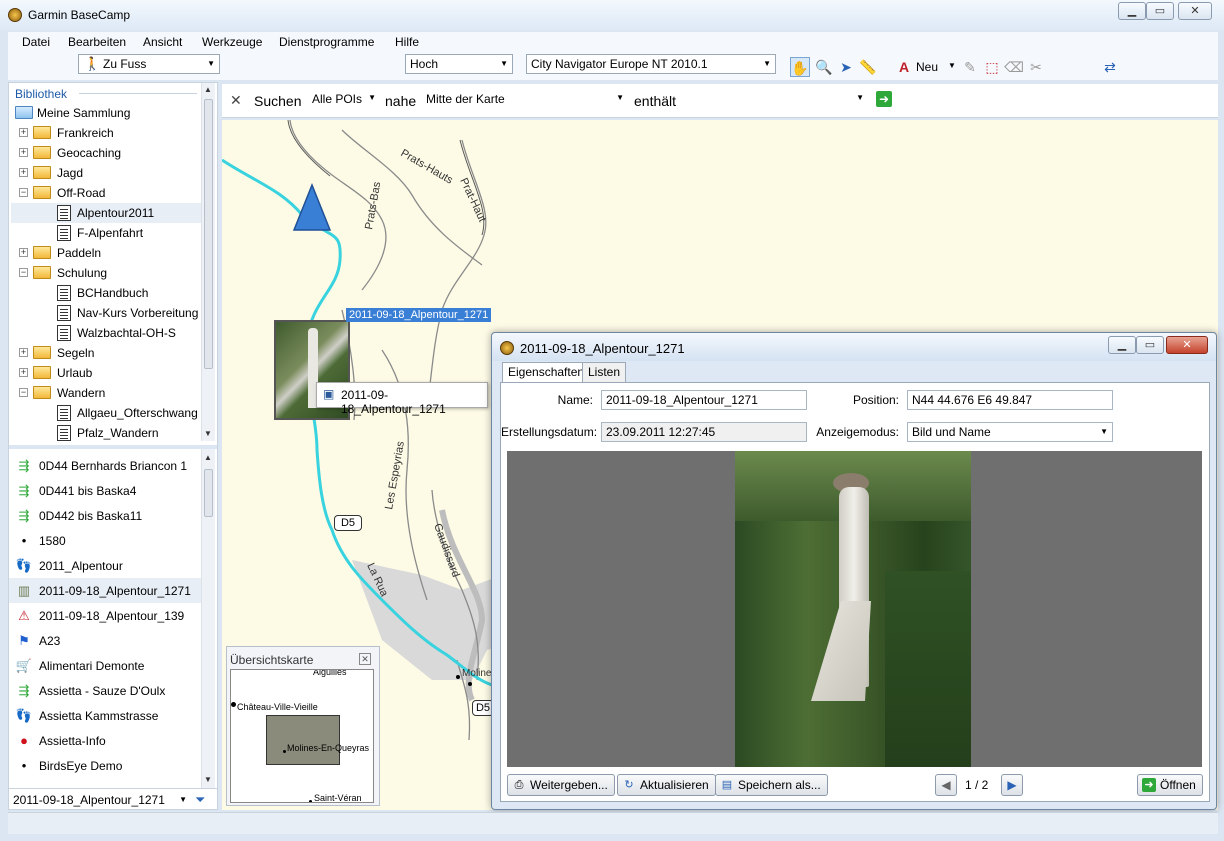  What do you see at coordinates (1010, 400) in the screenshot?
I see `position-field: N44 44.676 E6 49.847` at bounding box center [1010, 400].